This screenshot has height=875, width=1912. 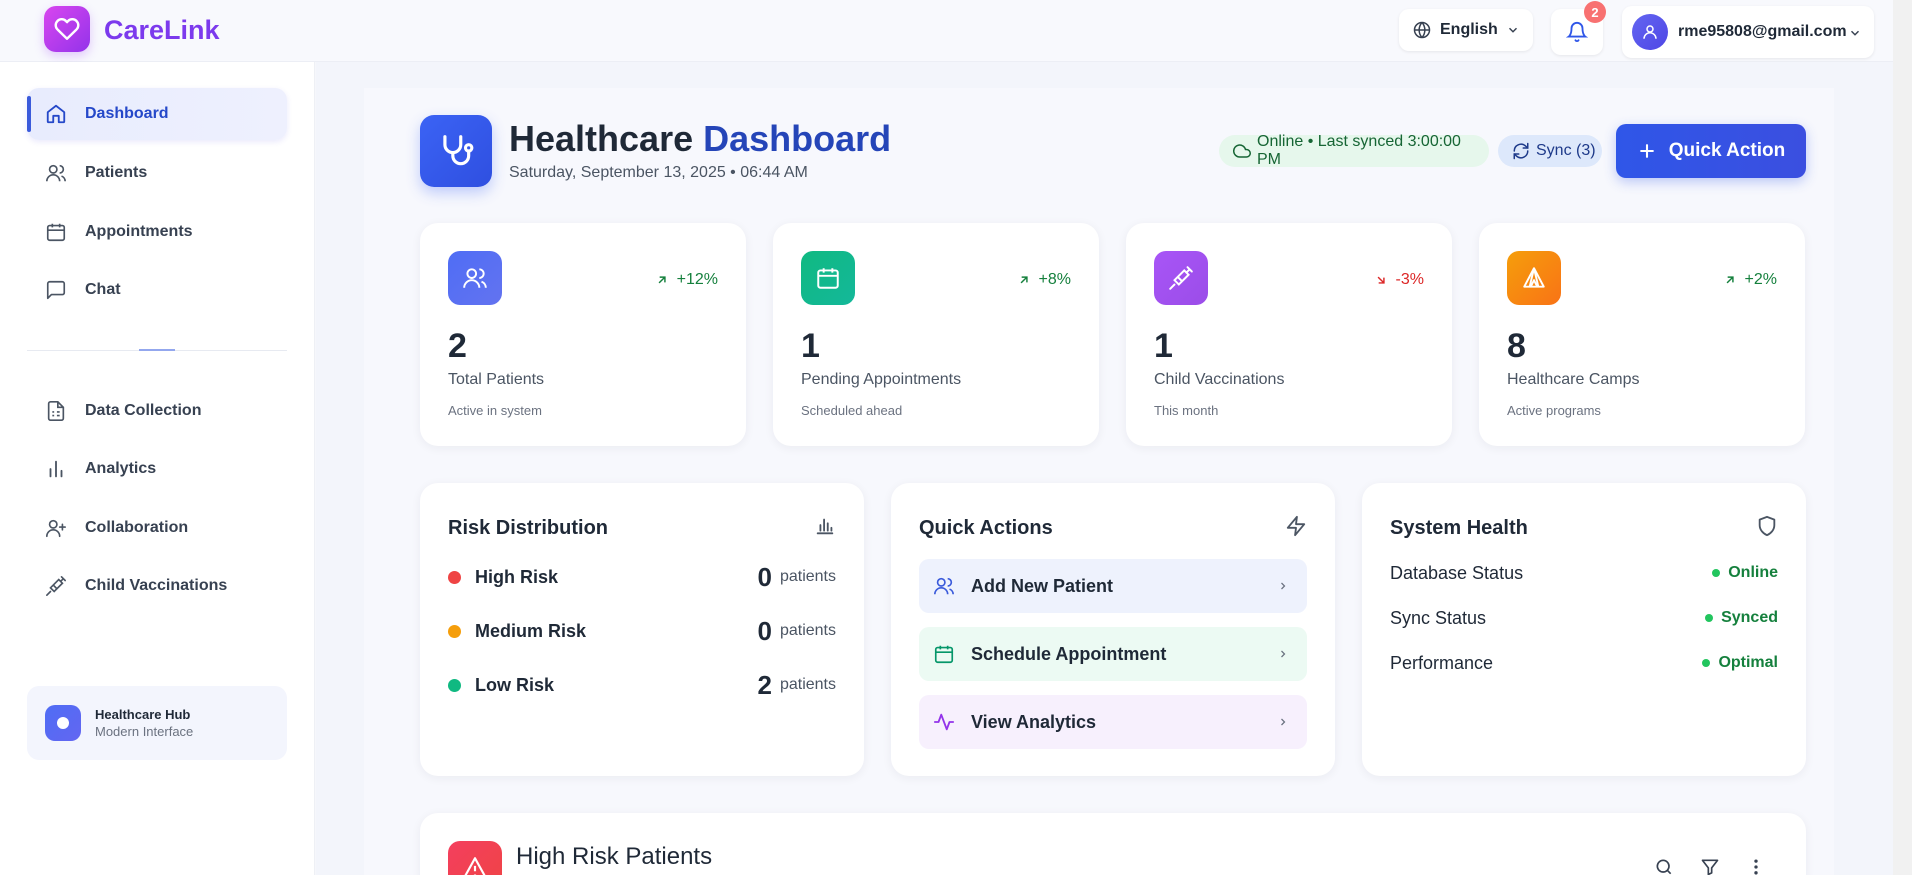 What do you see at coordinates (56, 232) in the screenshot?
I see `calendar-icon` at bounding box center [56, 232].